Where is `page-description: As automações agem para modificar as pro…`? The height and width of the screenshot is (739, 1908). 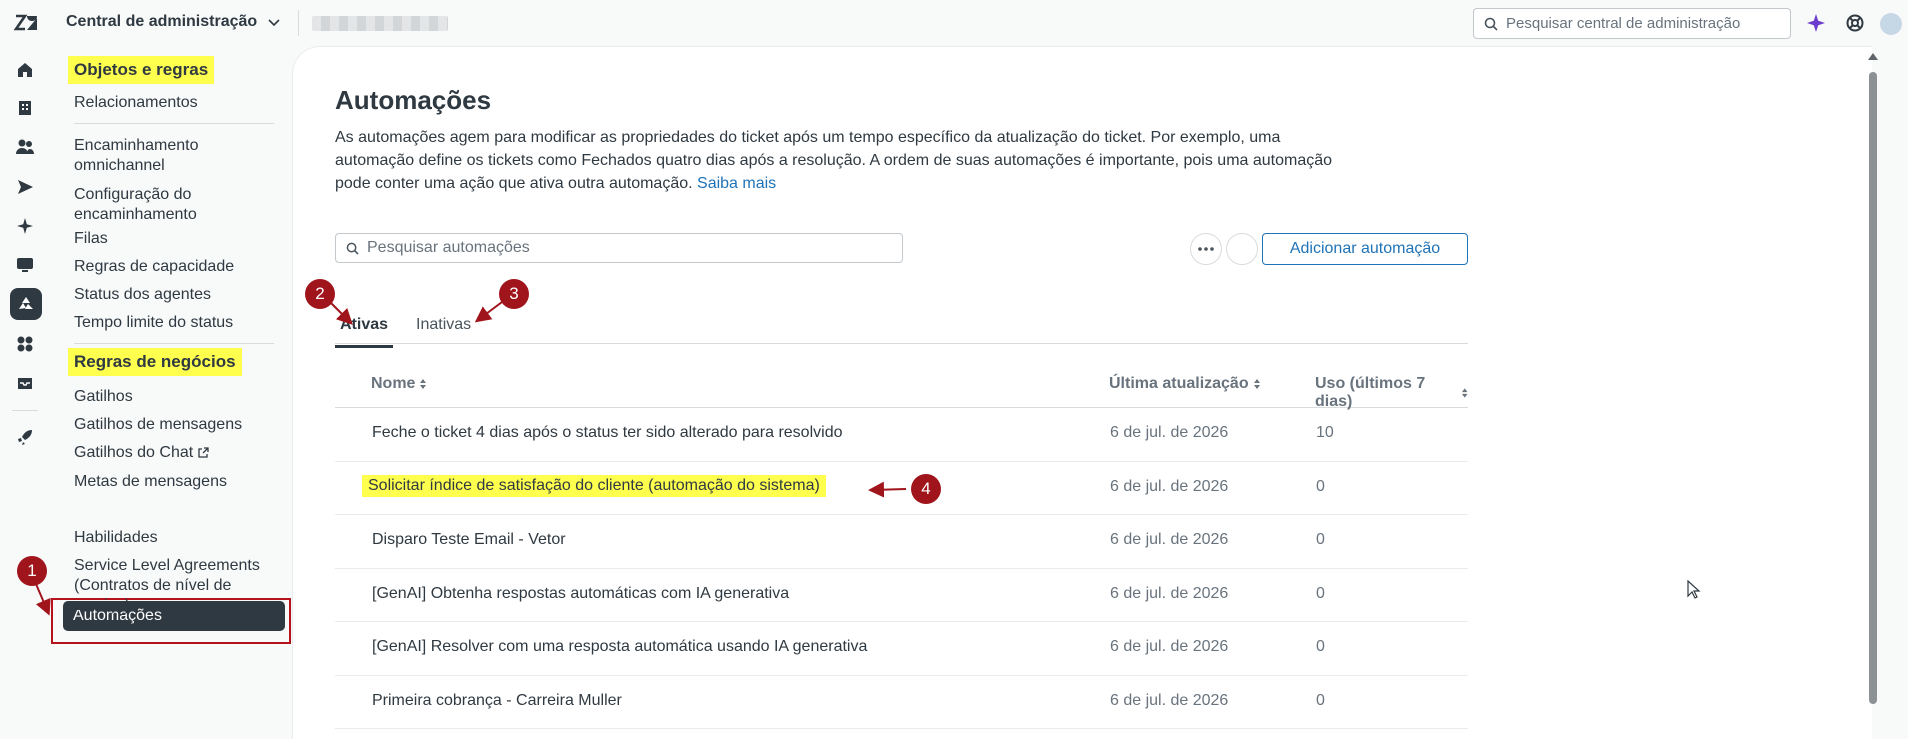 page-description: As automações agem para modificar as pro… is located at coordinates (835, 160).